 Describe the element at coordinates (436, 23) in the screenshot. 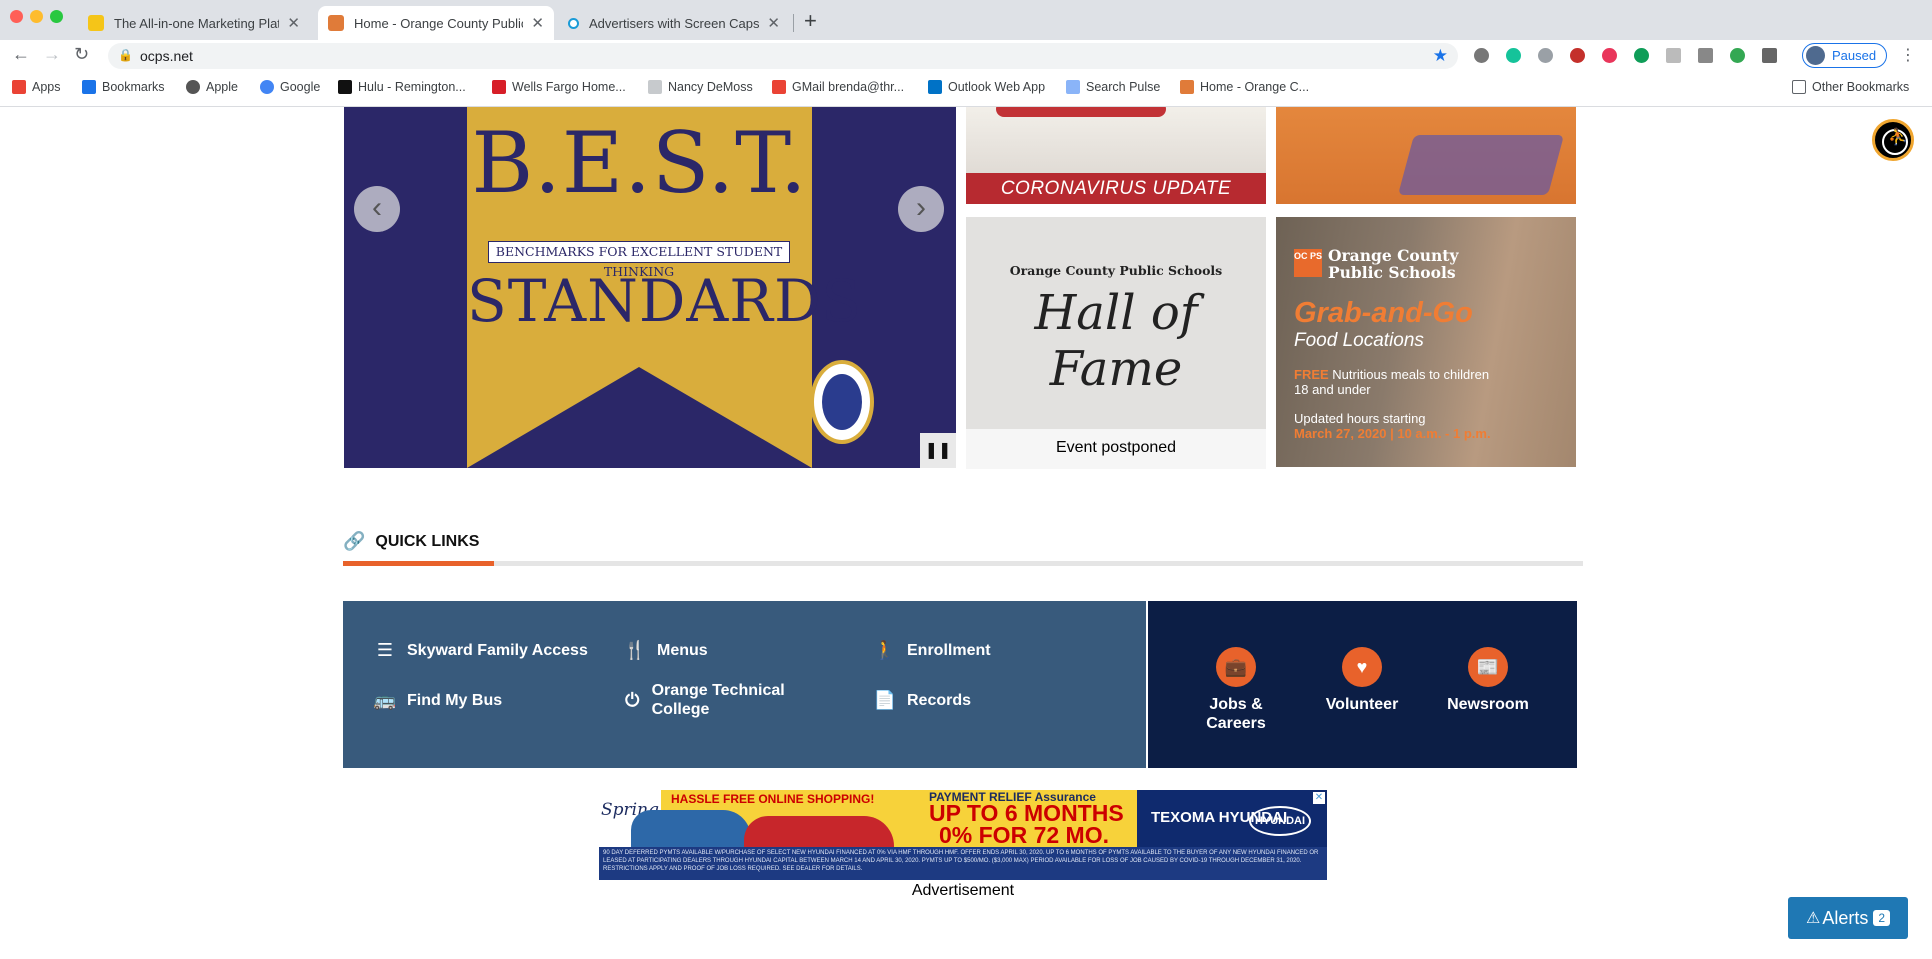

I see `browser-tab-2: Home - Orange County Public ✕` at that location.